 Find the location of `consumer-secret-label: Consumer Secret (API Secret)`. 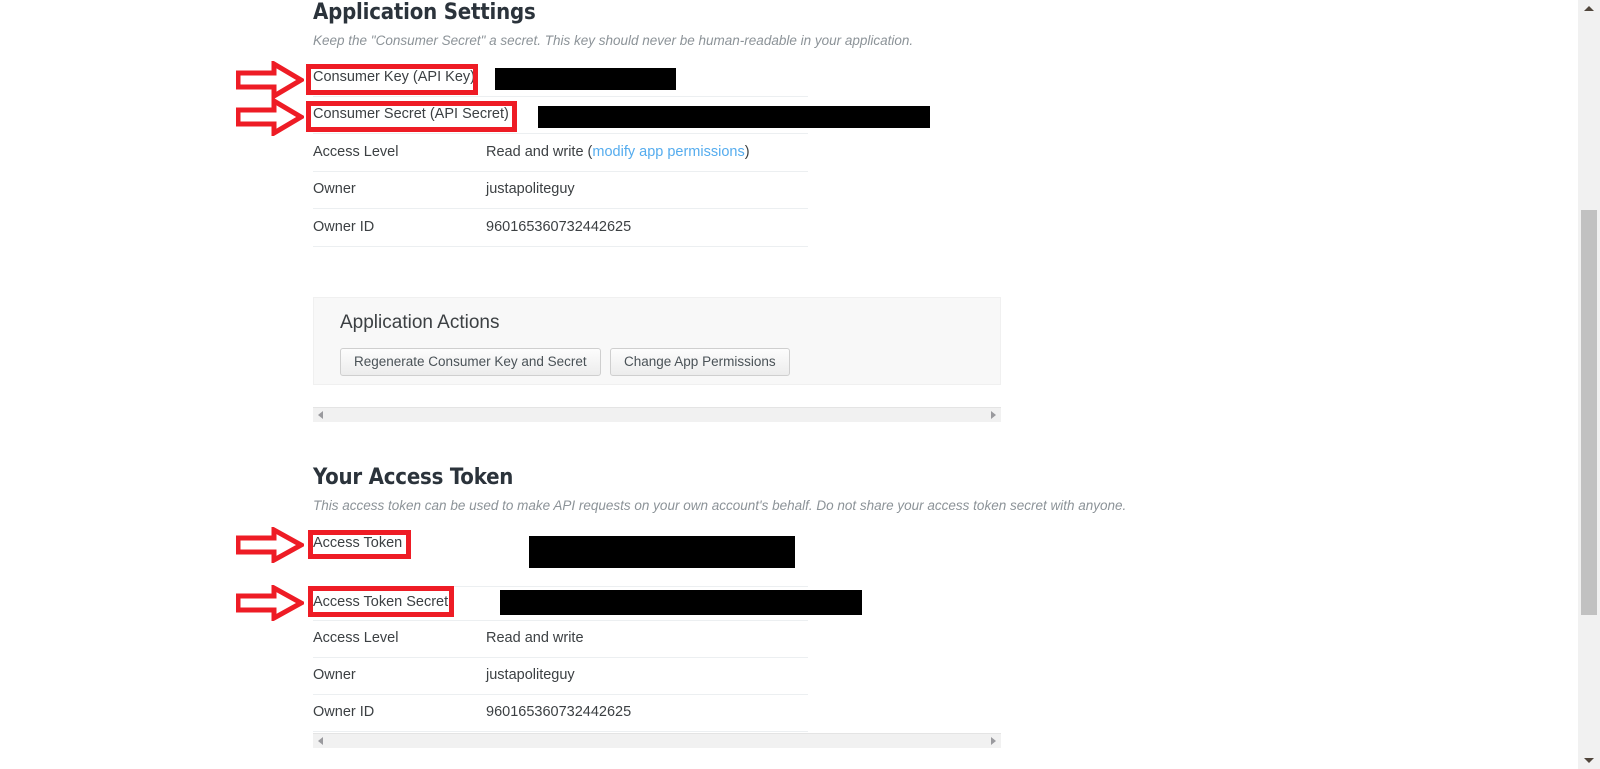

consumer-secret-label: Consumer Secret (API Secret) is located at coordinates (411, 114).